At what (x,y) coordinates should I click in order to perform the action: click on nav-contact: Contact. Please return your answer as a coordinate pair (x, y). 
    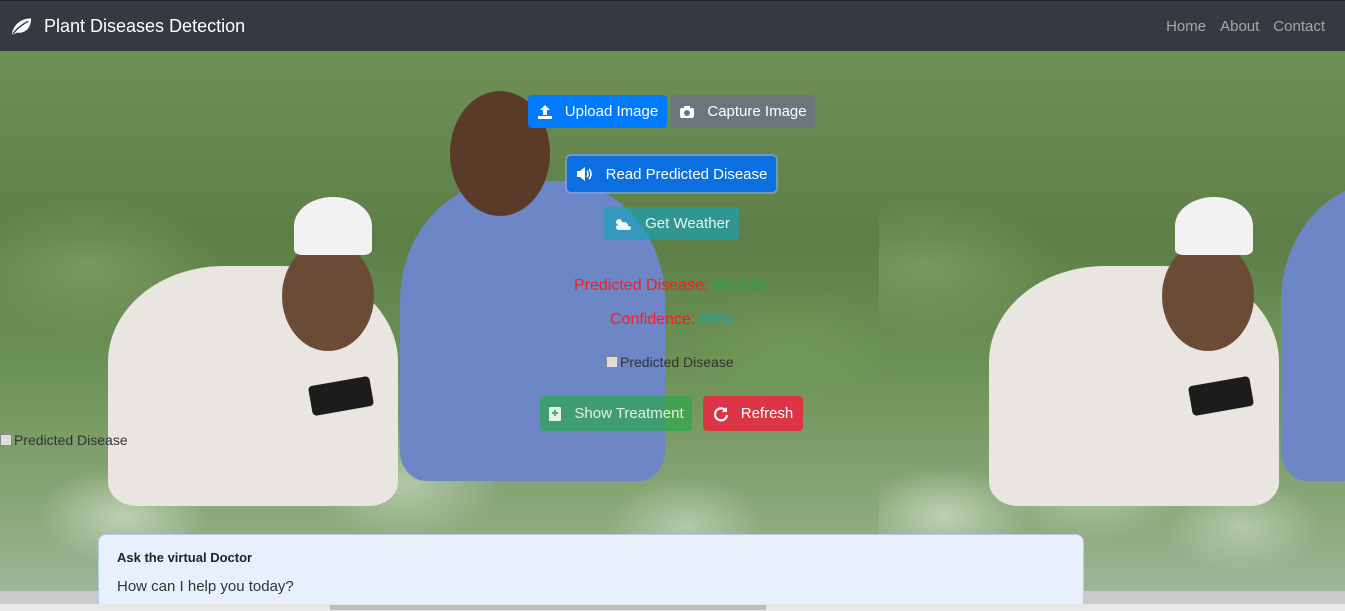
    Looking at the image, I should click on (1299, 26).